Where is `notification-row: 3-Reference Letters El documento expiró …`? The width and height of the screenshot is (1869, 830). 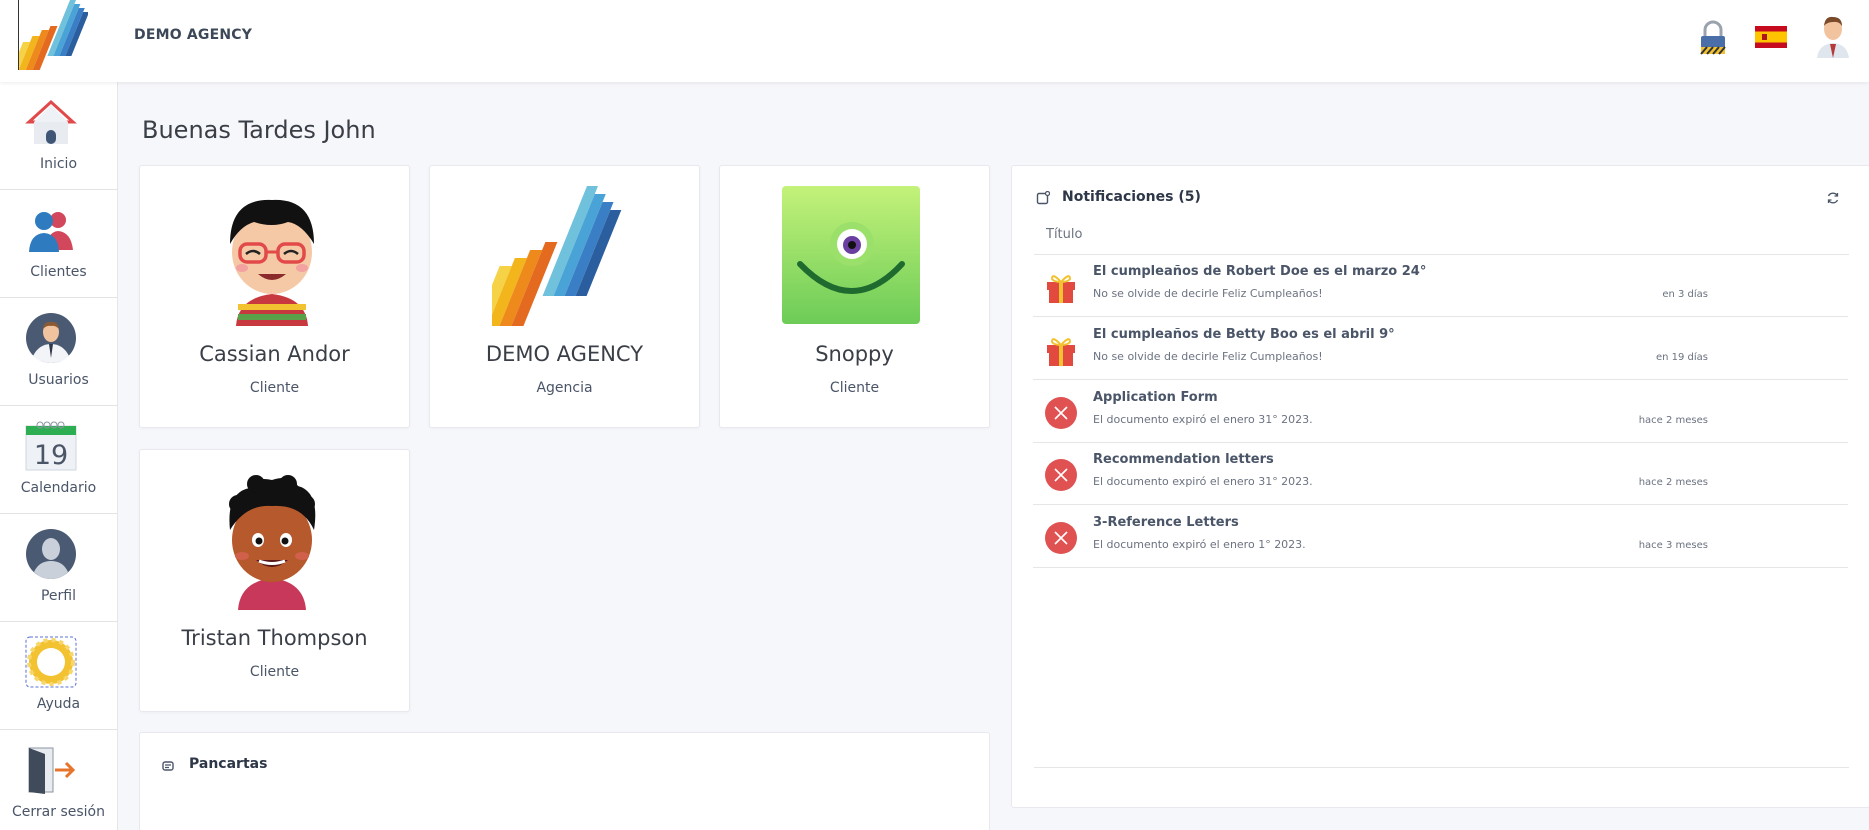 notification-row: 3-Reference Letters El documento expiró … is located at coordinates (1440, 536).